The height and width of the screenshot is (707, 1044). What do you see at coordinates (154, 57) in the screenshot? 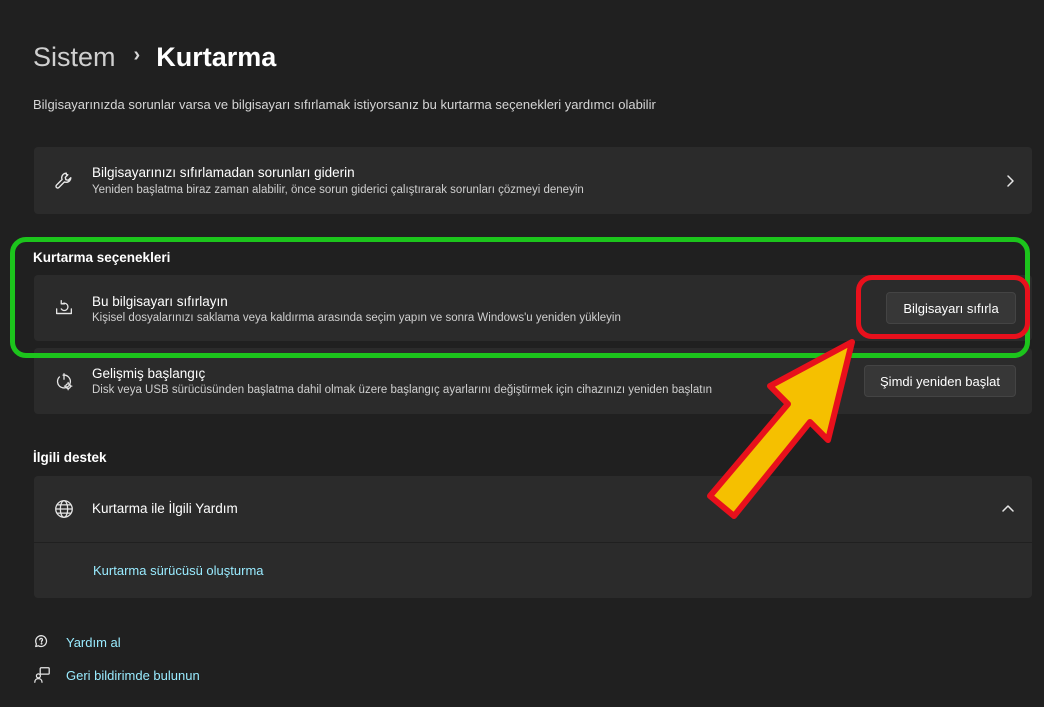
I see `breadcrumb: Sistem › Kurtarma` at bounding box center [154, 57].